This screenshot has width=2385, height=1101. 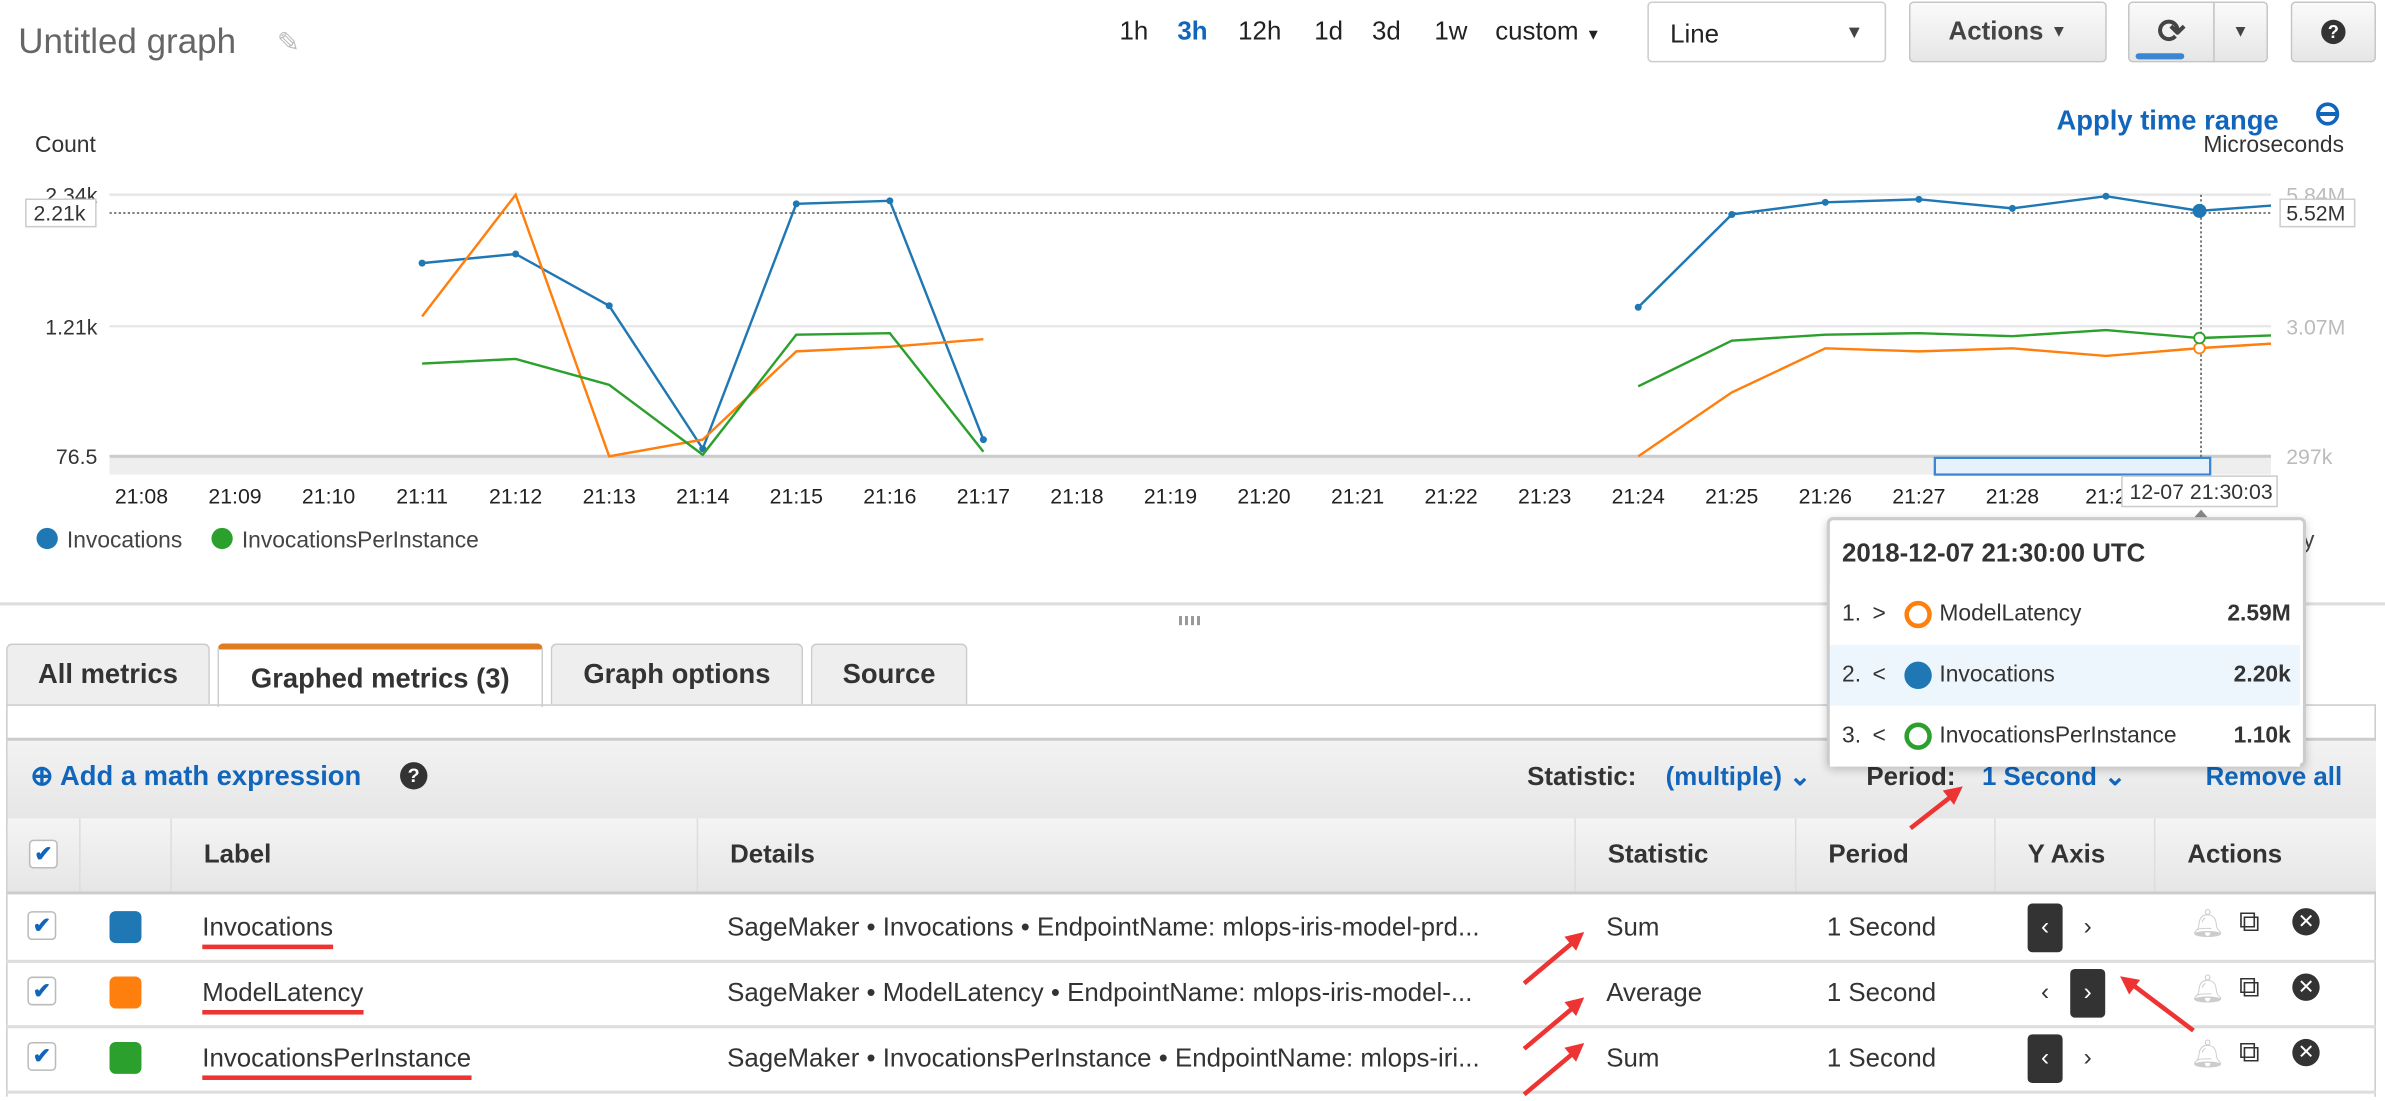 I want to click on tab-source: Source, so click(x=889, y=674).